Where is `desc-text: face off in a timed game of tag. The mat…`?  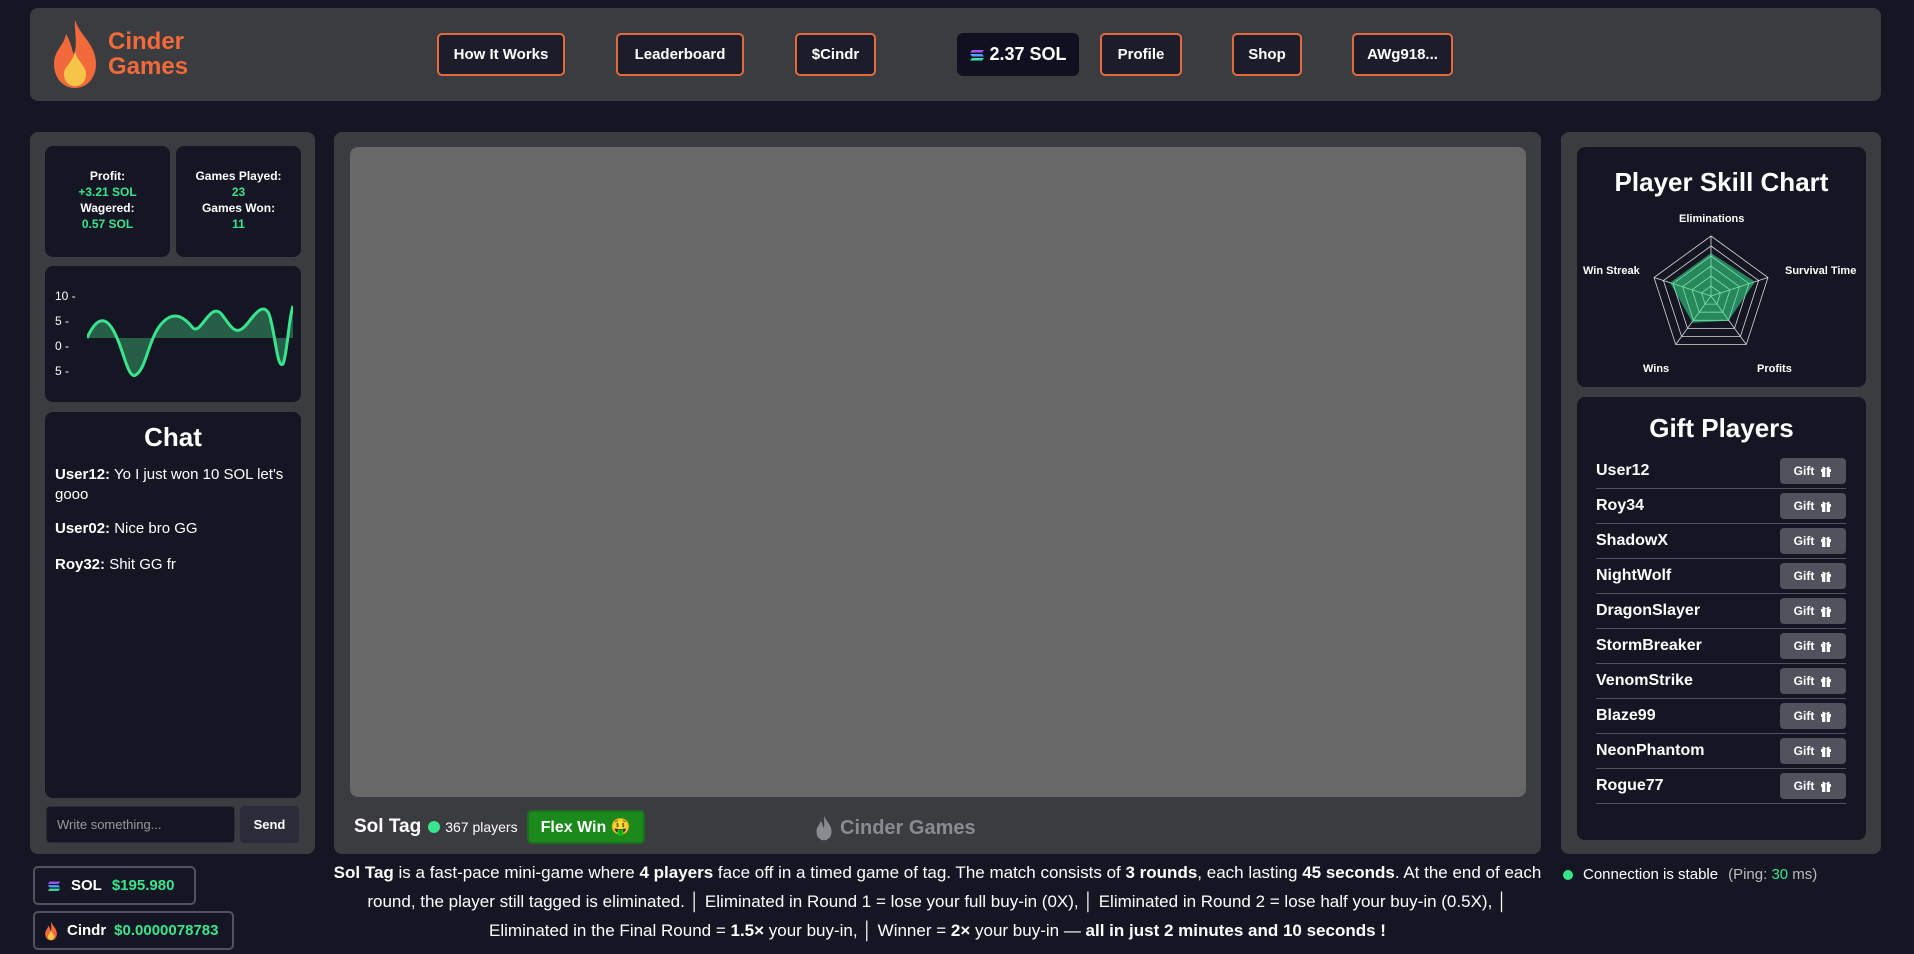 desc-text: face off in a timed game of tag. The mat… is located at coordinates (919, 872).